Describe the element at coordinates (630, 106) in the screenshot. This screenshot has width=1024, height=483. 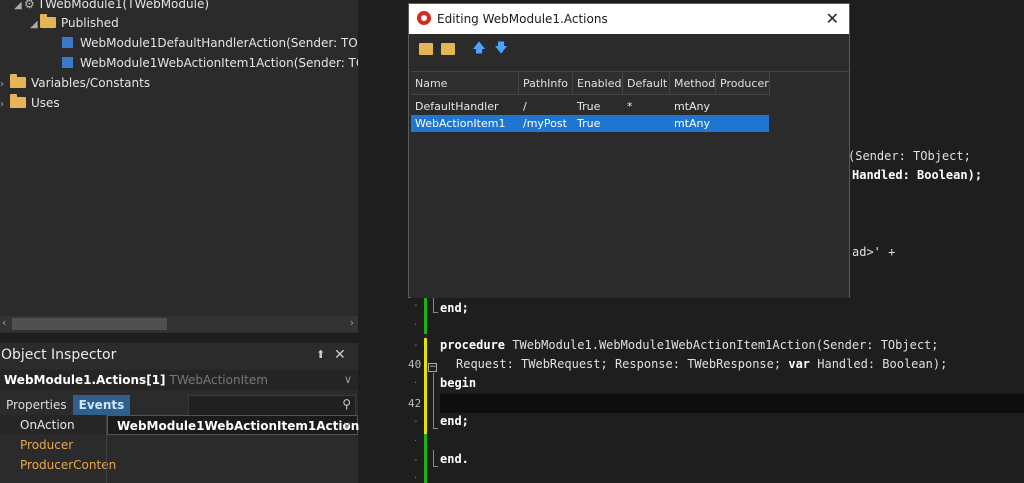
I see `cell-default: *` at that location.